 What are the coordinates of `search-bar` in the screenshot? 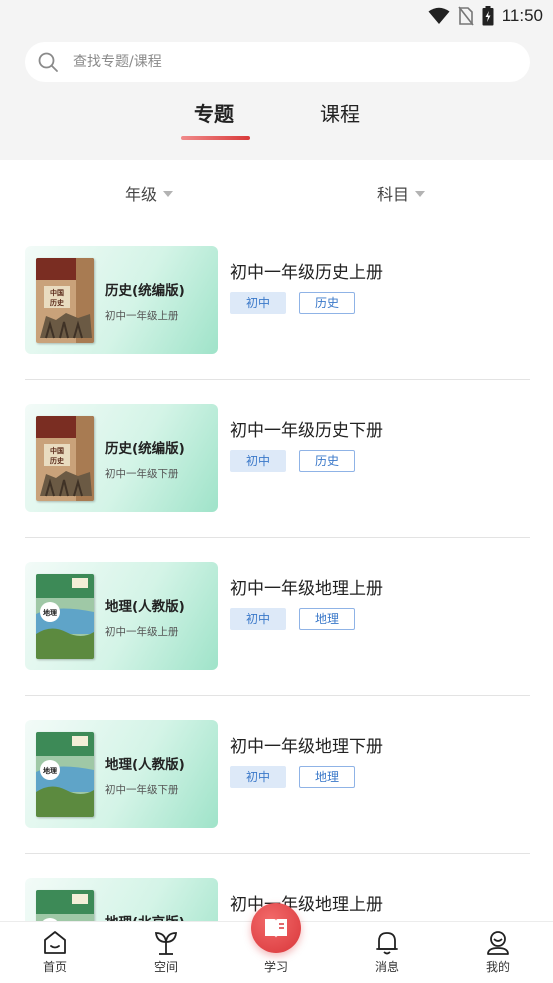 It's located at (277, 62).